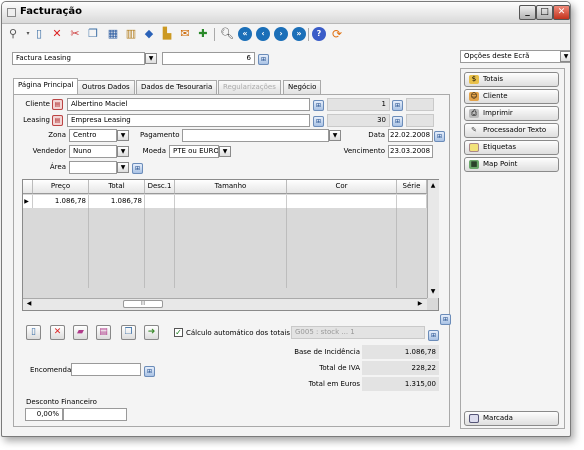 This screenshot has height=450, width=584. Describe the element at coordinates (160, 201) in the screenshot. I see `cell-desc1` at that location.